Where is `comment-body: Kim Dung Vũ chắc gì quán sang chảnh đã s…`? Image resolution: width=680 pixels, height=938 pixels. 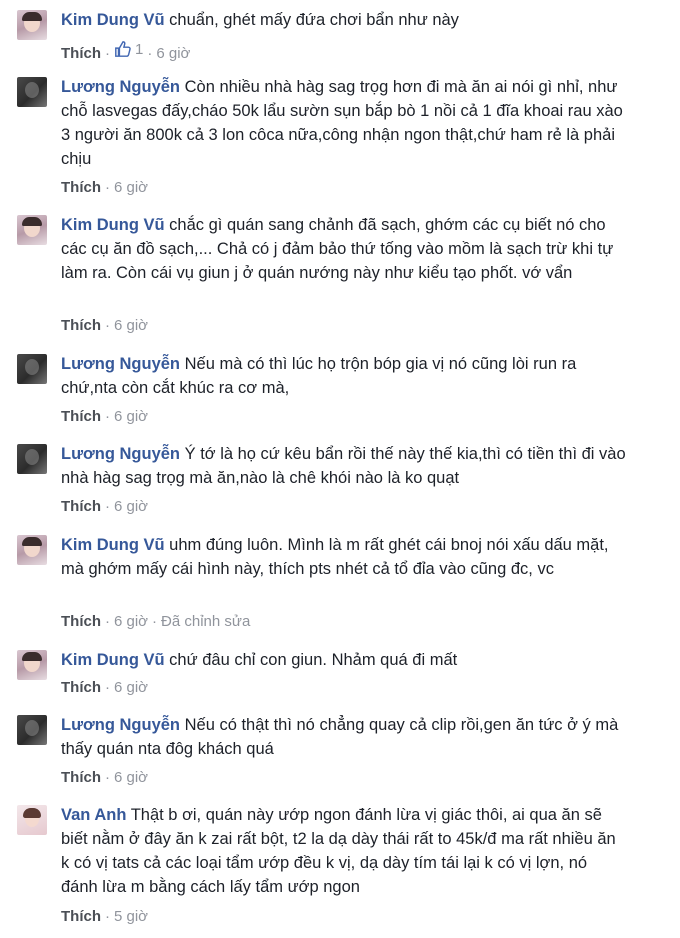
comment-body: Kim Dung Vũ chắc gì quán sang chảnh đã s… is located at coordinates (343, 249).